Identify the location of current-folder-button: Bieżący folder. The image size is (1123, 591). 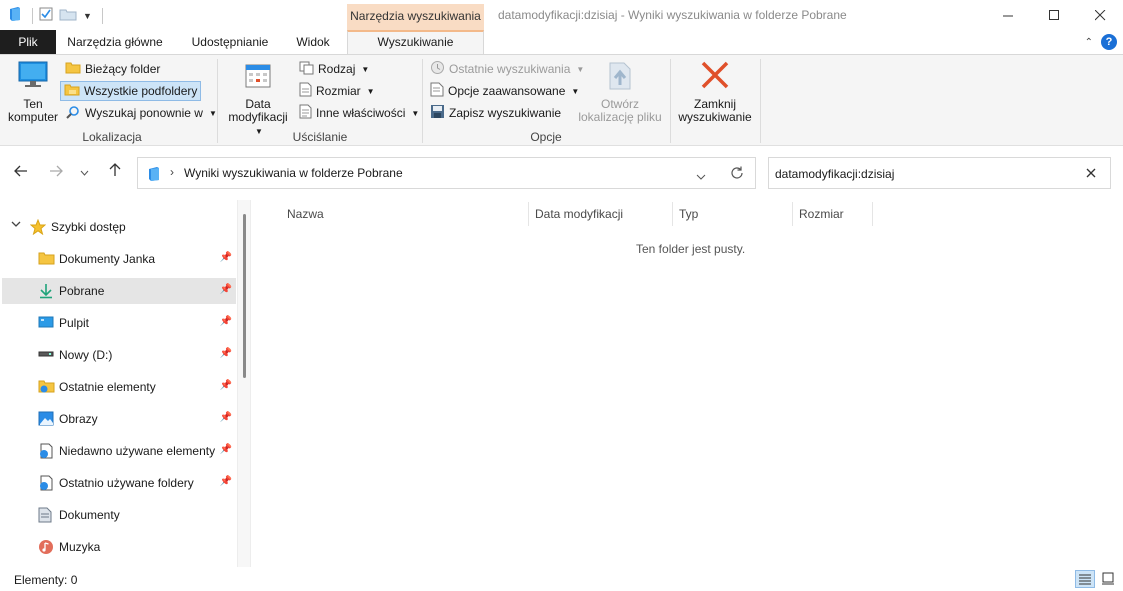
(112, 69).